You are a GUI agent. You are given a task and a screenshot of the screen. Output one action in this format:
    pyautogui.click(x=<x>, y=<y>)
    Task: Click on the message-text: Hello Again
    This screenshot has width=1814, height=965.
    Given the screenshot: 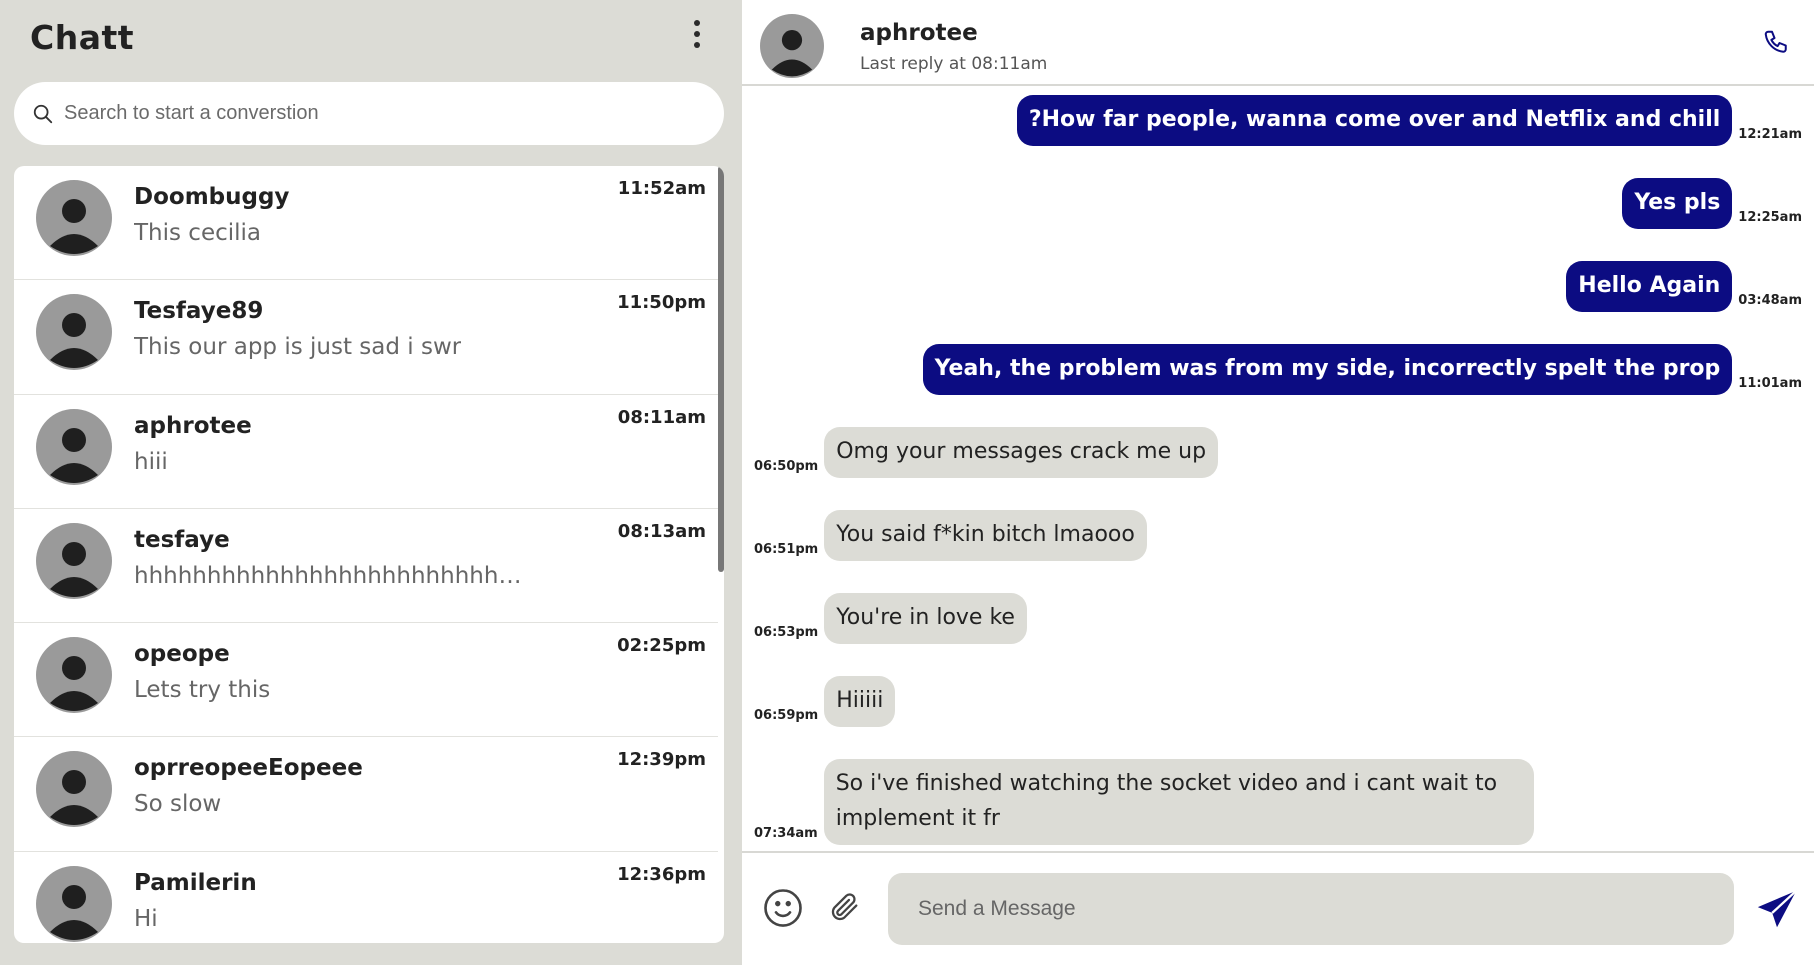 What is the action you would take?
    pyautogui.click(x=1649, y=286)
    